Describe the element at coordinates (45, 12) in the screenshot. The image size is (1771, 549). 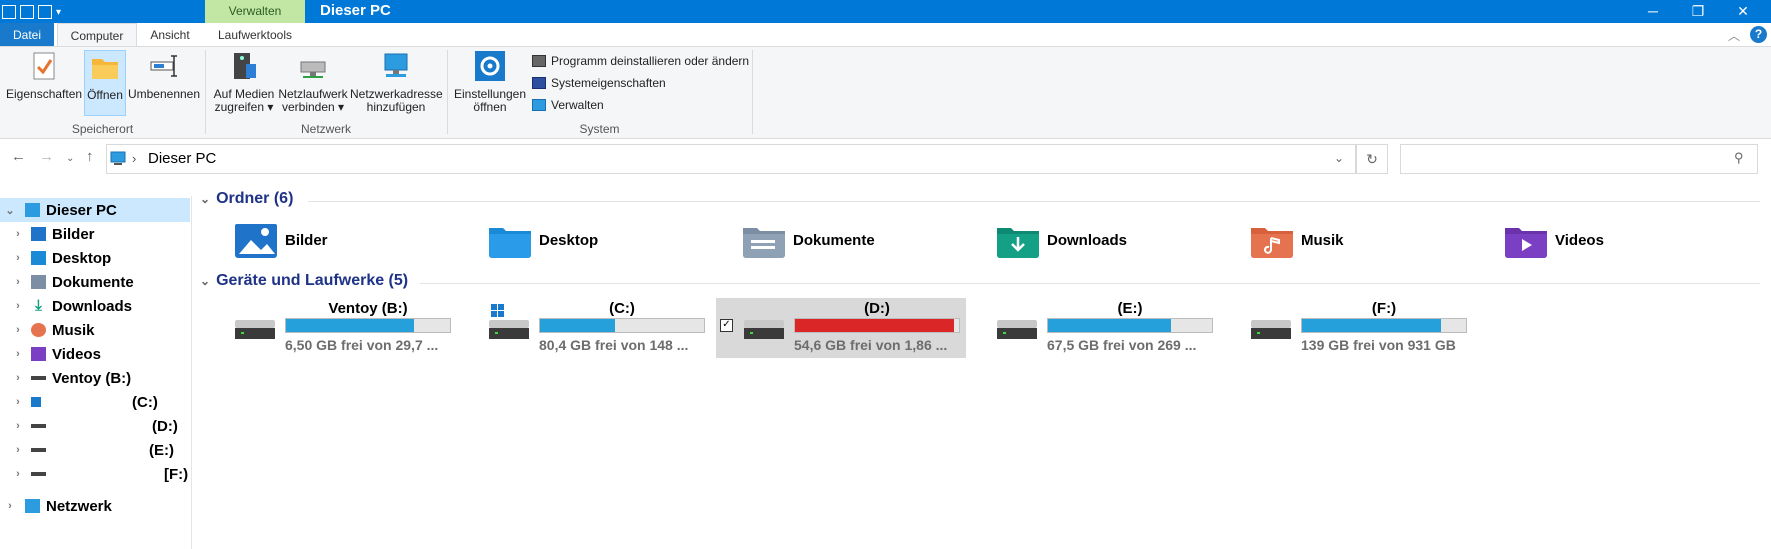
I see `new-folder-icon` at that location.